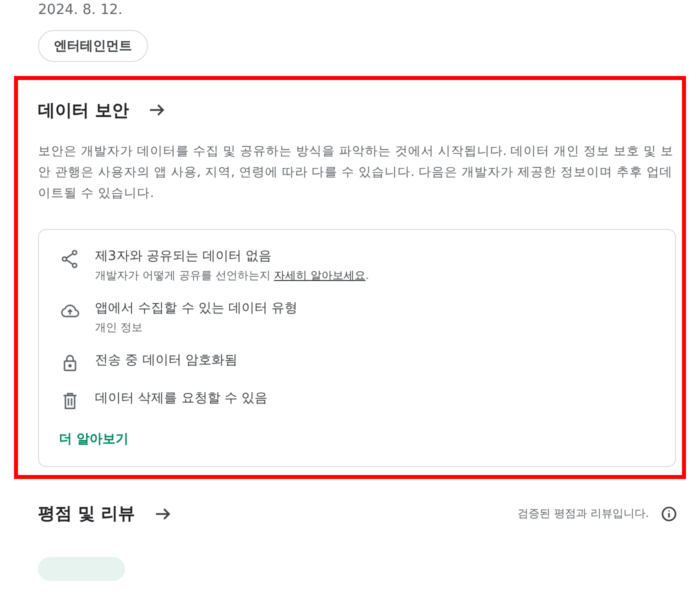  What do you see at coordinates (583, 513) in the screenshot?
I see `ratings-note: 검증된 평점과 리뷰입니다.` at bounding box center [583, 513].